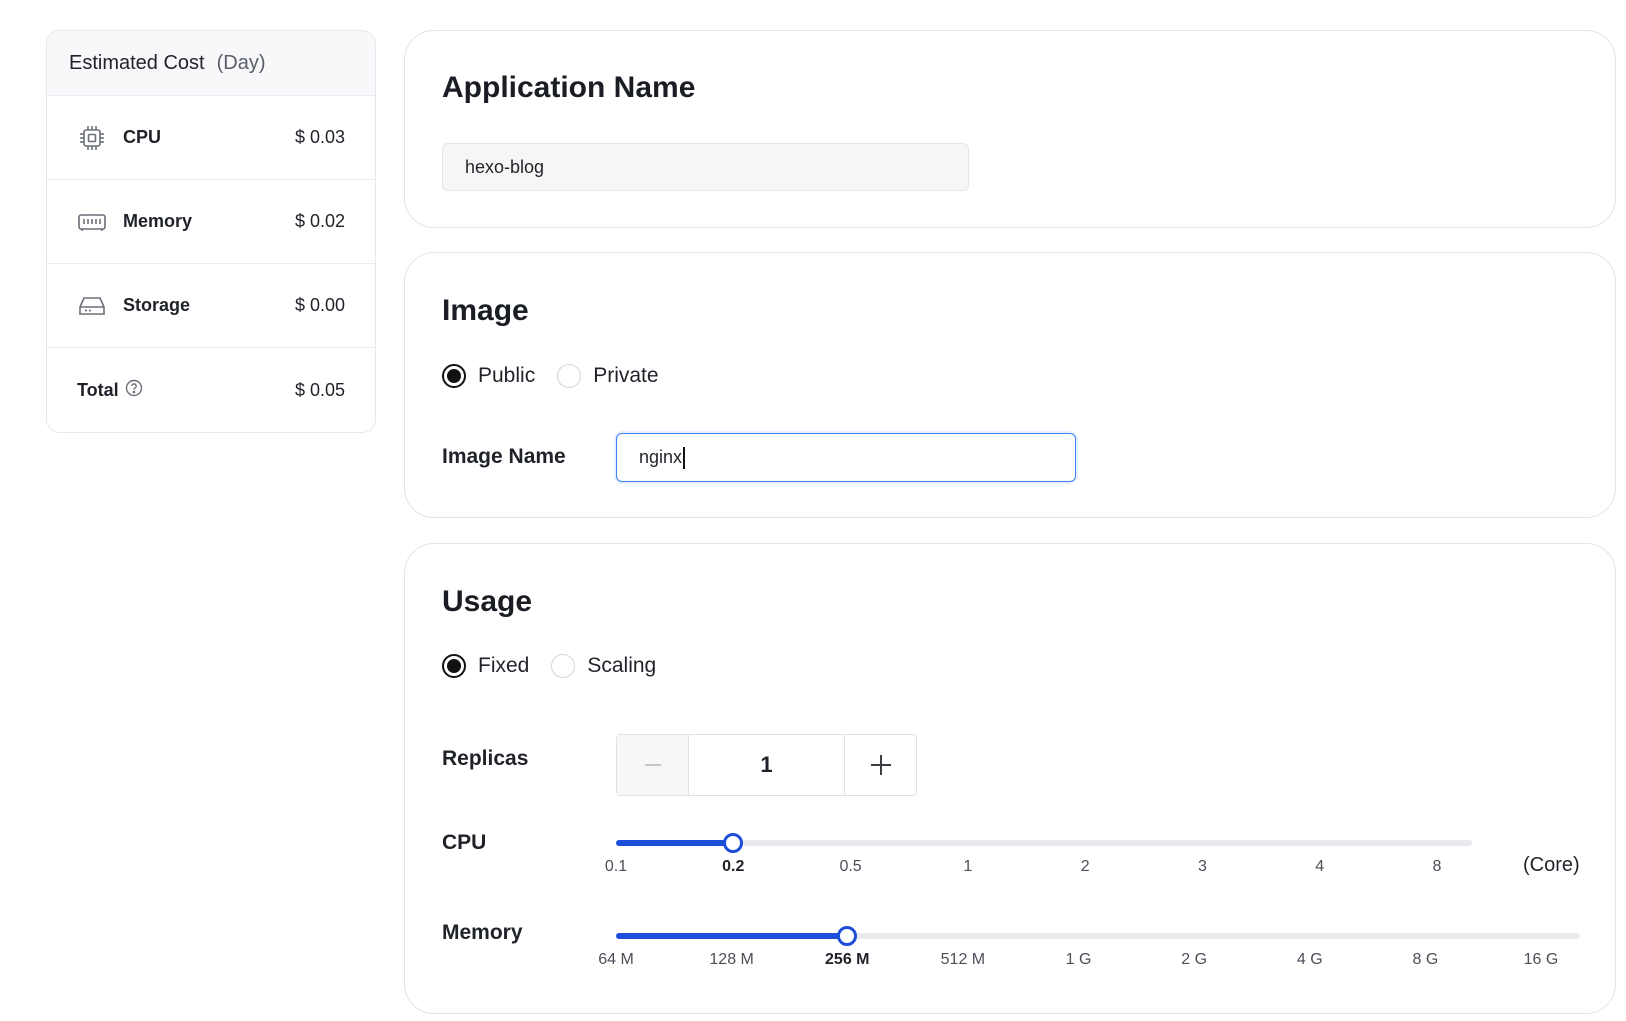 The height and width of the screenshot is (1021, 1626). Describe the element at coordinates (1089, 949) in the screenshot. I see `memory-slider: 64 M 128 M 256 M 512 M 1 G 2 G 4 G 8 G 16 G` at that location.